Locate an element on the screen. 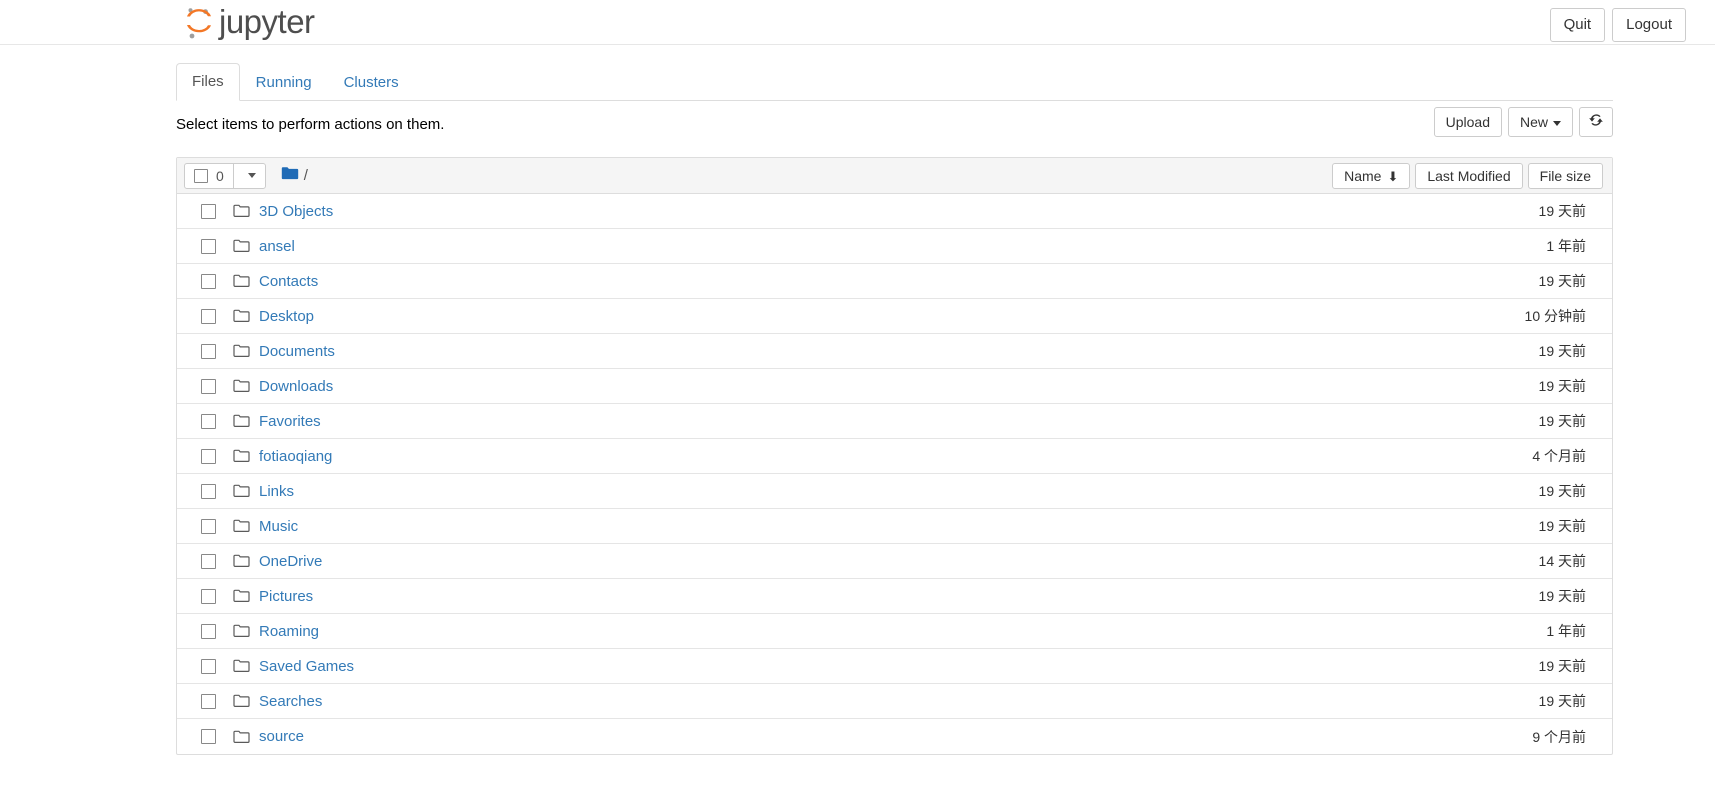 Image resolution: width=1715 pixels, height=810 pixels. table-row: Links 19 天前 is located at coordinates (894, 491).